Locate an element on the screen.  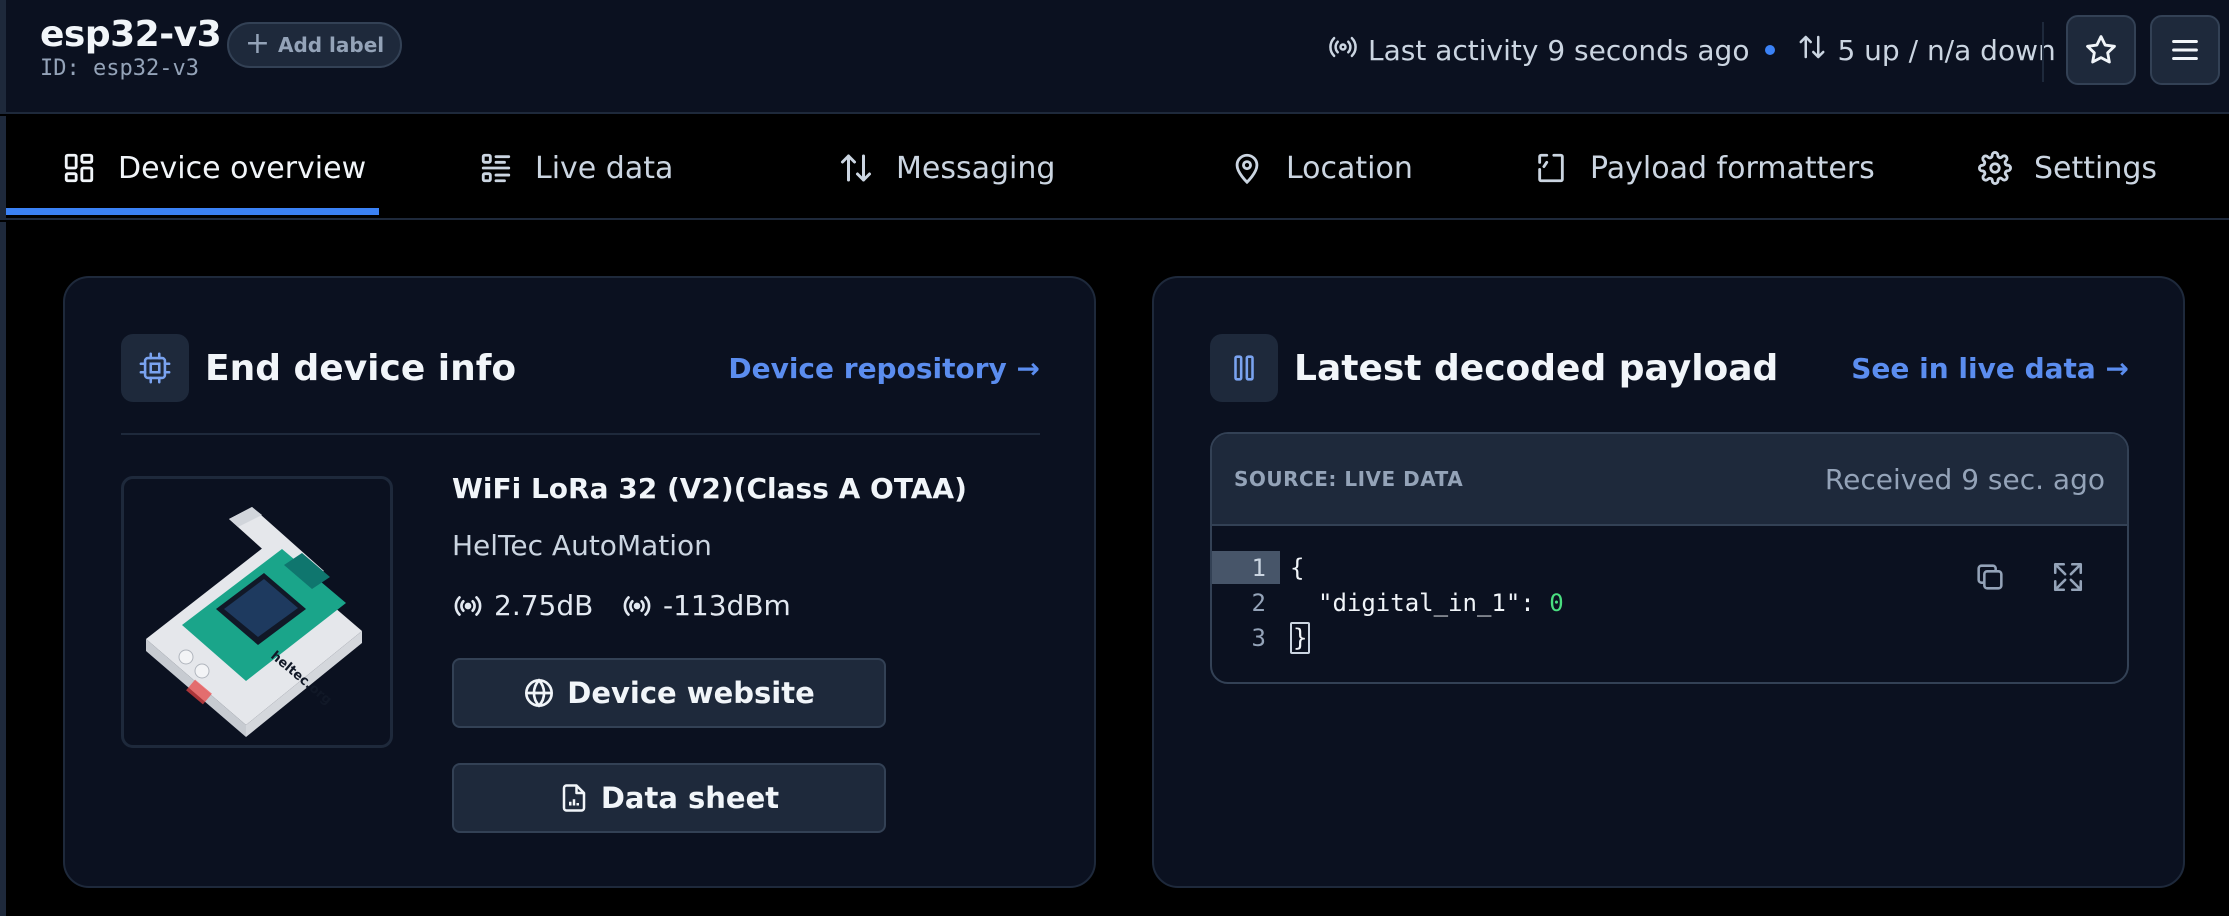
hamburger-icon is located at coordinates (2185, 50).